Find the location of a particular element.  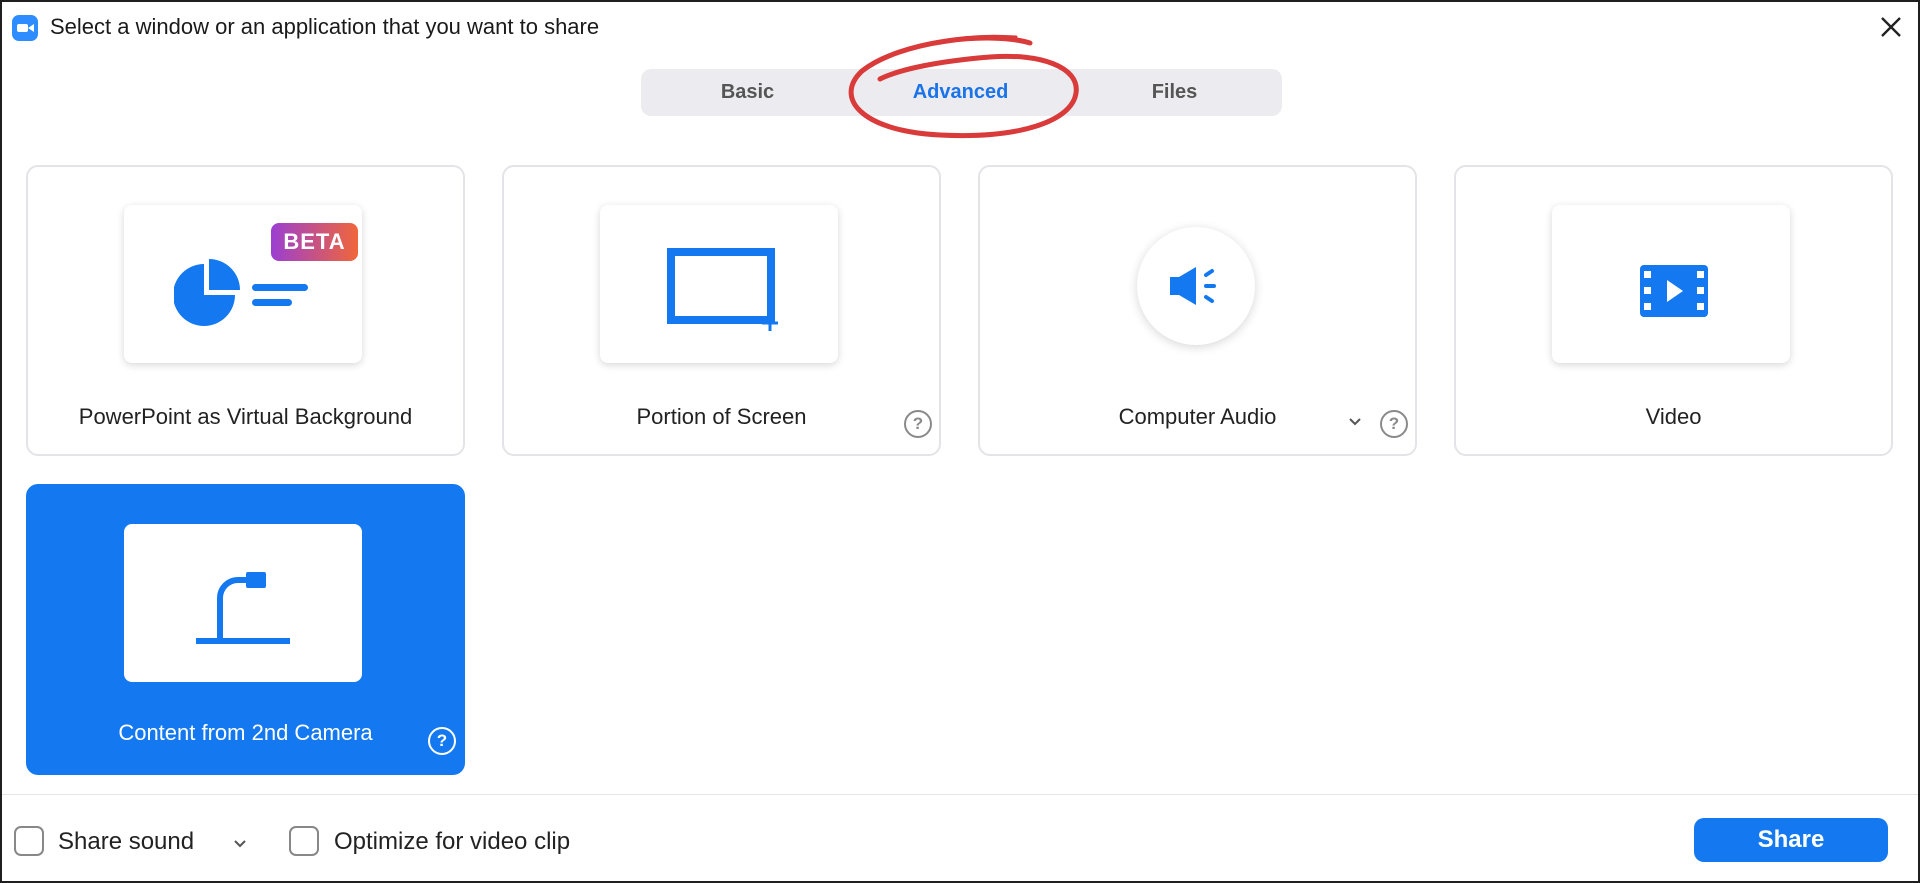

option-powerpoint-background: BETA PowerPoint as Virtual Background is located at coordinates (245, 310).